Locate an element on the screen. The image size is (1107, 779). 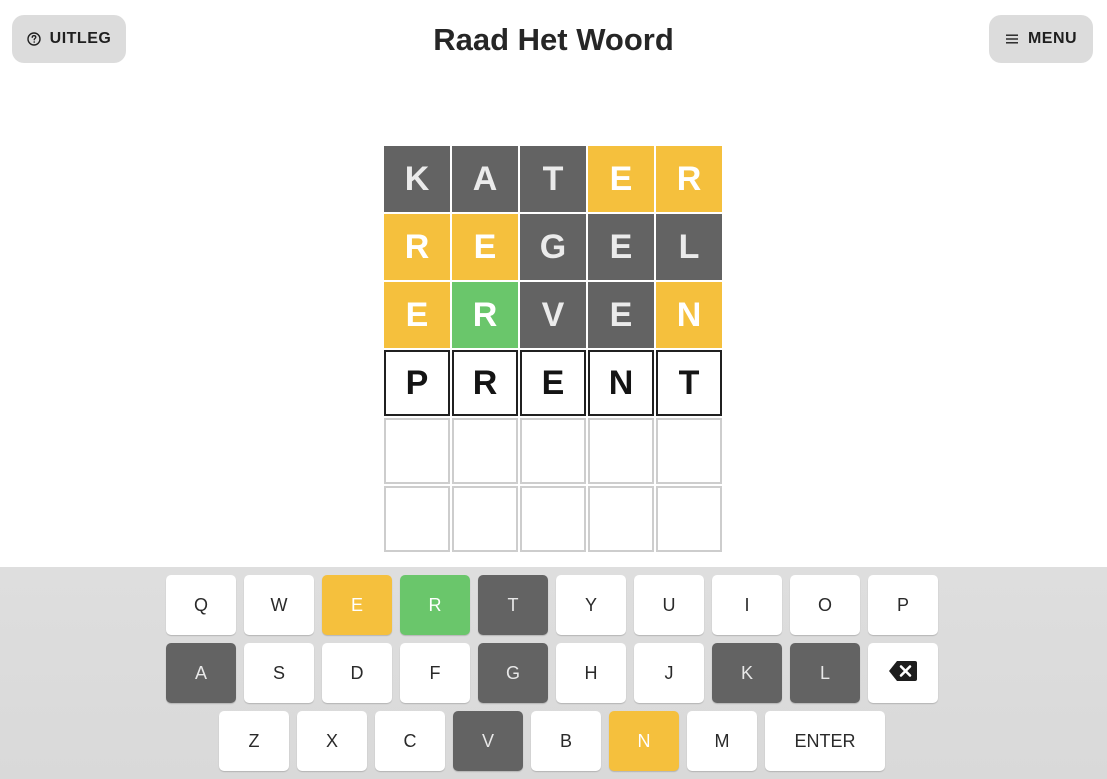
key-j: J is located at coordinates (669, 673).